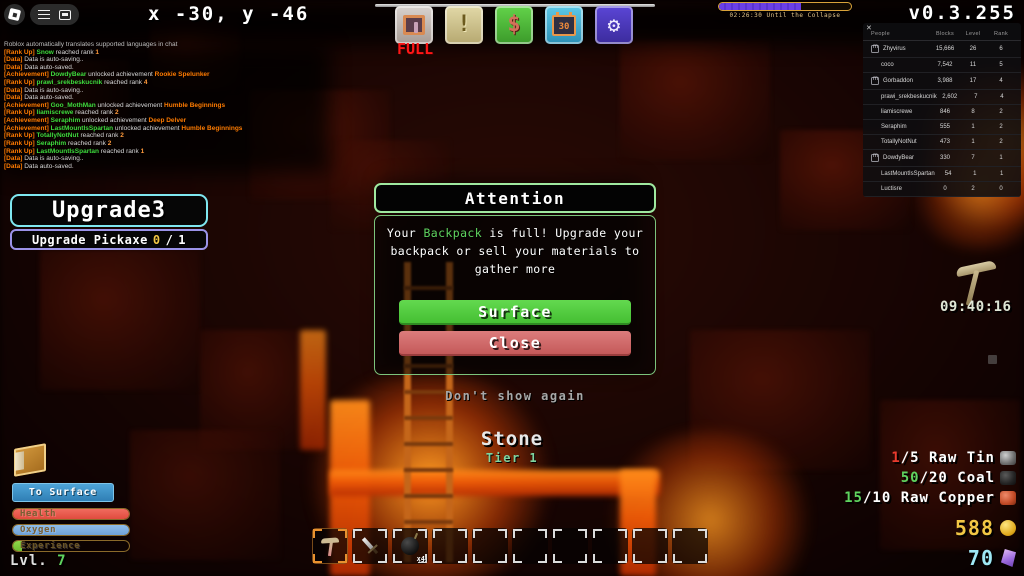 This screenshot has width=1024, height=576. Describe the element at coordinates (420, 559) in the screenshot. I see `item-quantity: x4` at that location.